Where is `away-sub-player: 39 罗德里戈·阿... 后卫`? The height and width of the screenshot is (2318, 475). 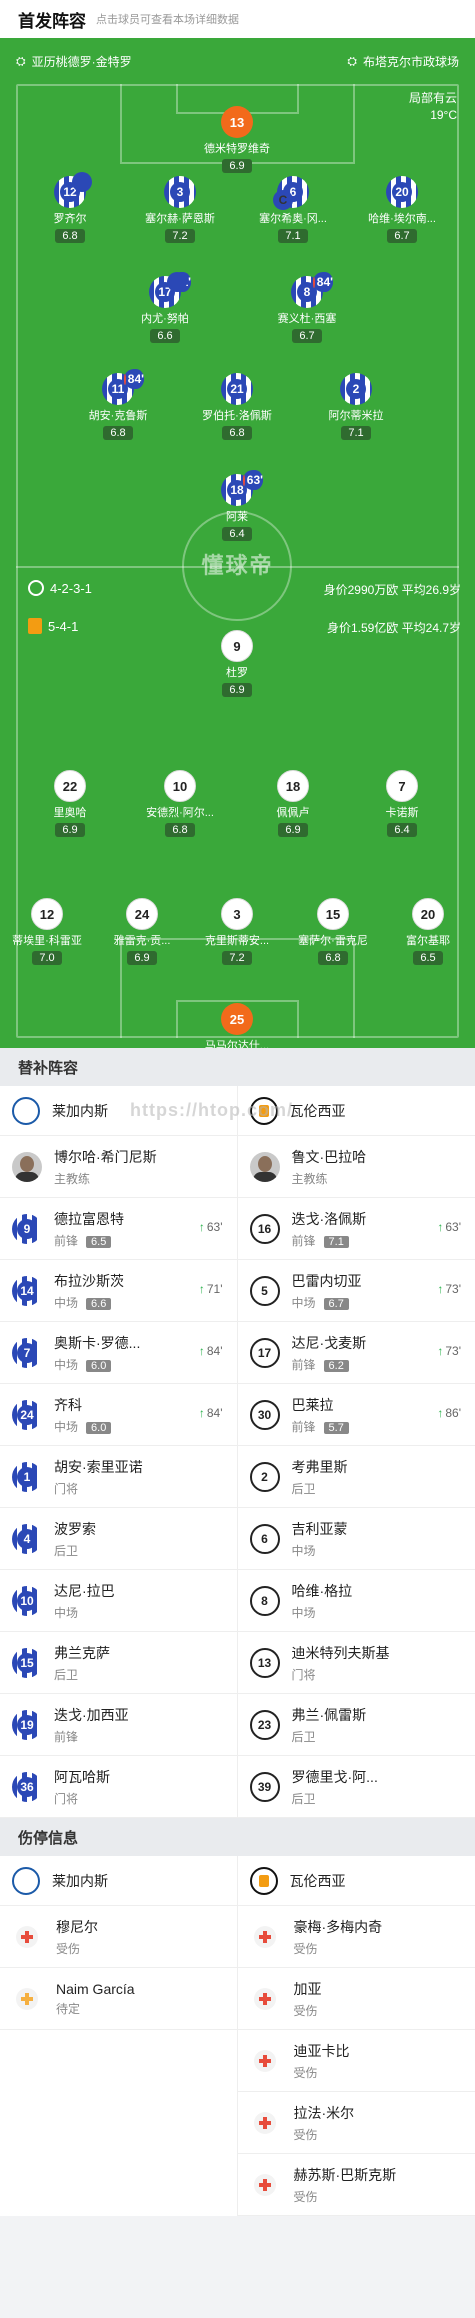 away-sub-player: 39 罗德里戈·阿... 后卫 is located at coordinates (356, 1787).